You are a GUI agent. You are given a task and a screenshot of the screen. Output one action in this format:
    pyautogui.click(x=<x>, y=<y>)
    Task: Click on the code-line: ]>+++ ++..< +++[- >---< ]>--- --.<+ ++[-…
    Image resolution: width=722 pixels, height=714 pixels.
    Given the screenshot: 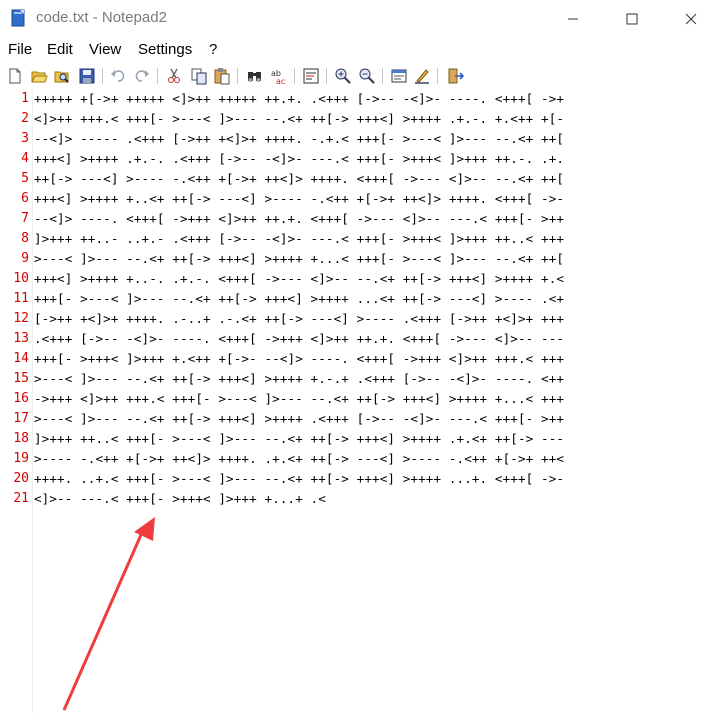 What is the action you would take?
    pyautogui.click(x=299, y=438)
    